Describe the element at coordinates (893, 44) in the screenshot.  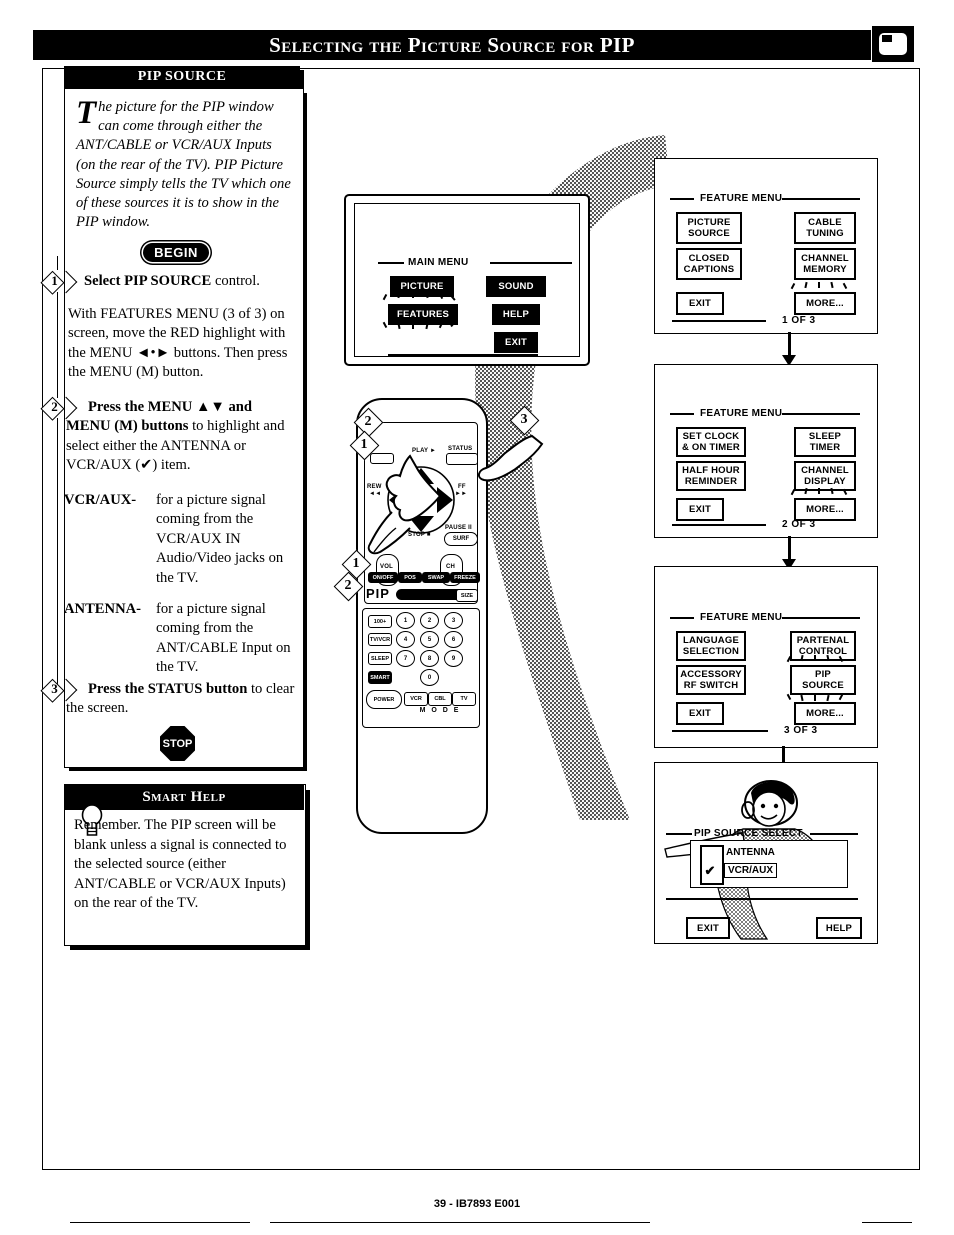
I see `tv-pip-icon` at that location.